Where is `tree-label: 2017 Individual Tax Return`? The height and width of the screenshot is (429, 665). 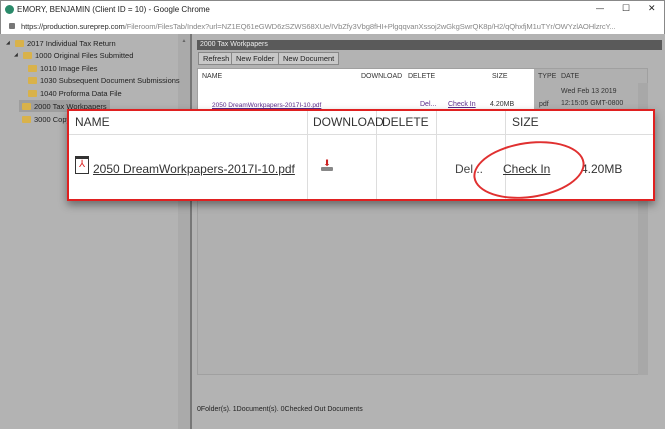 tree-label: 2017 Individual Tax Return is located at coordinates (71, 43).